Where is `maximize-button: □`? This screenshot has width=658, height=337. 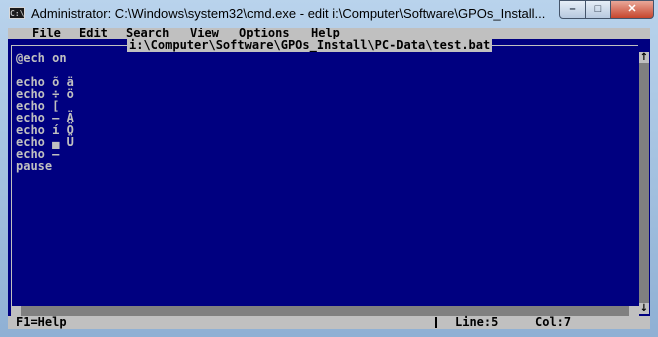
maximize-button: □ is located at coordinates (598, 9).